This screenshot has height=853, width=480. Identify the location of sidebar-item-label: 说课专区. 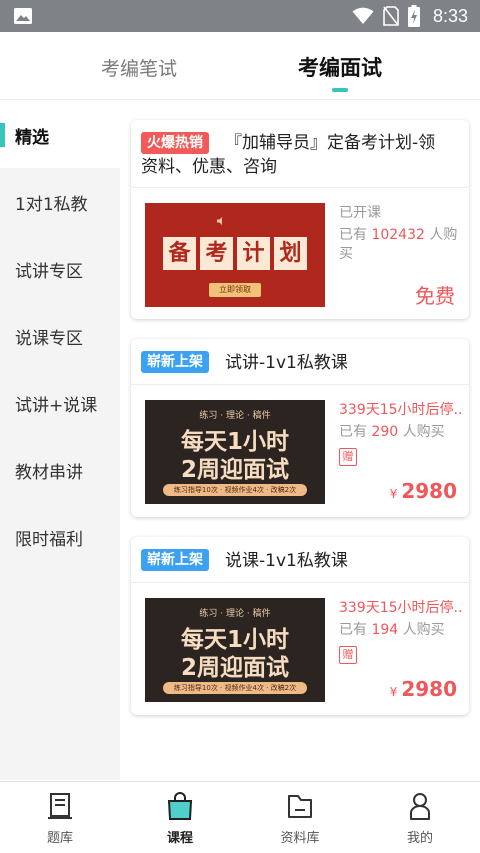
(49, 339).